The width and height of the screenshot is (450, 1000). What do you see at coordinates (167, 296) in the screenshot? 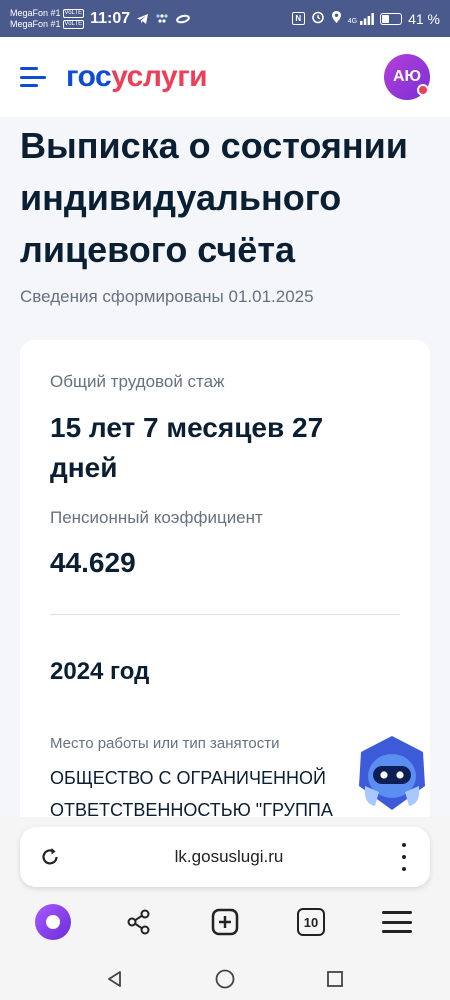
I see `page-subtitle: Сведения сформированы 01.01.2025` at bounding box center [167, 296].